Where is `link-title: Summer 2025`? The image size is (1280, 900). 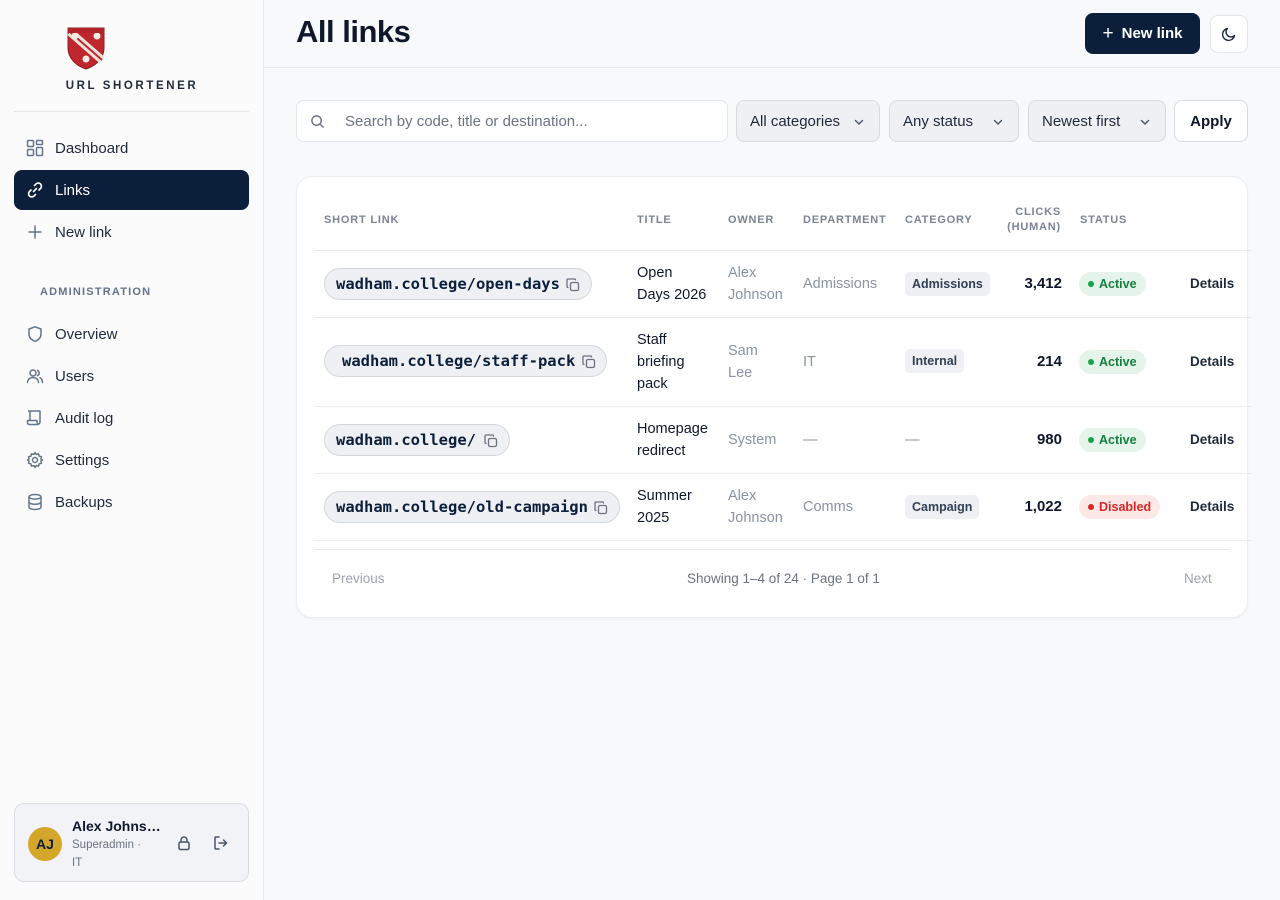 link-title: Summer 2025 is located at coordinates (664, 507).